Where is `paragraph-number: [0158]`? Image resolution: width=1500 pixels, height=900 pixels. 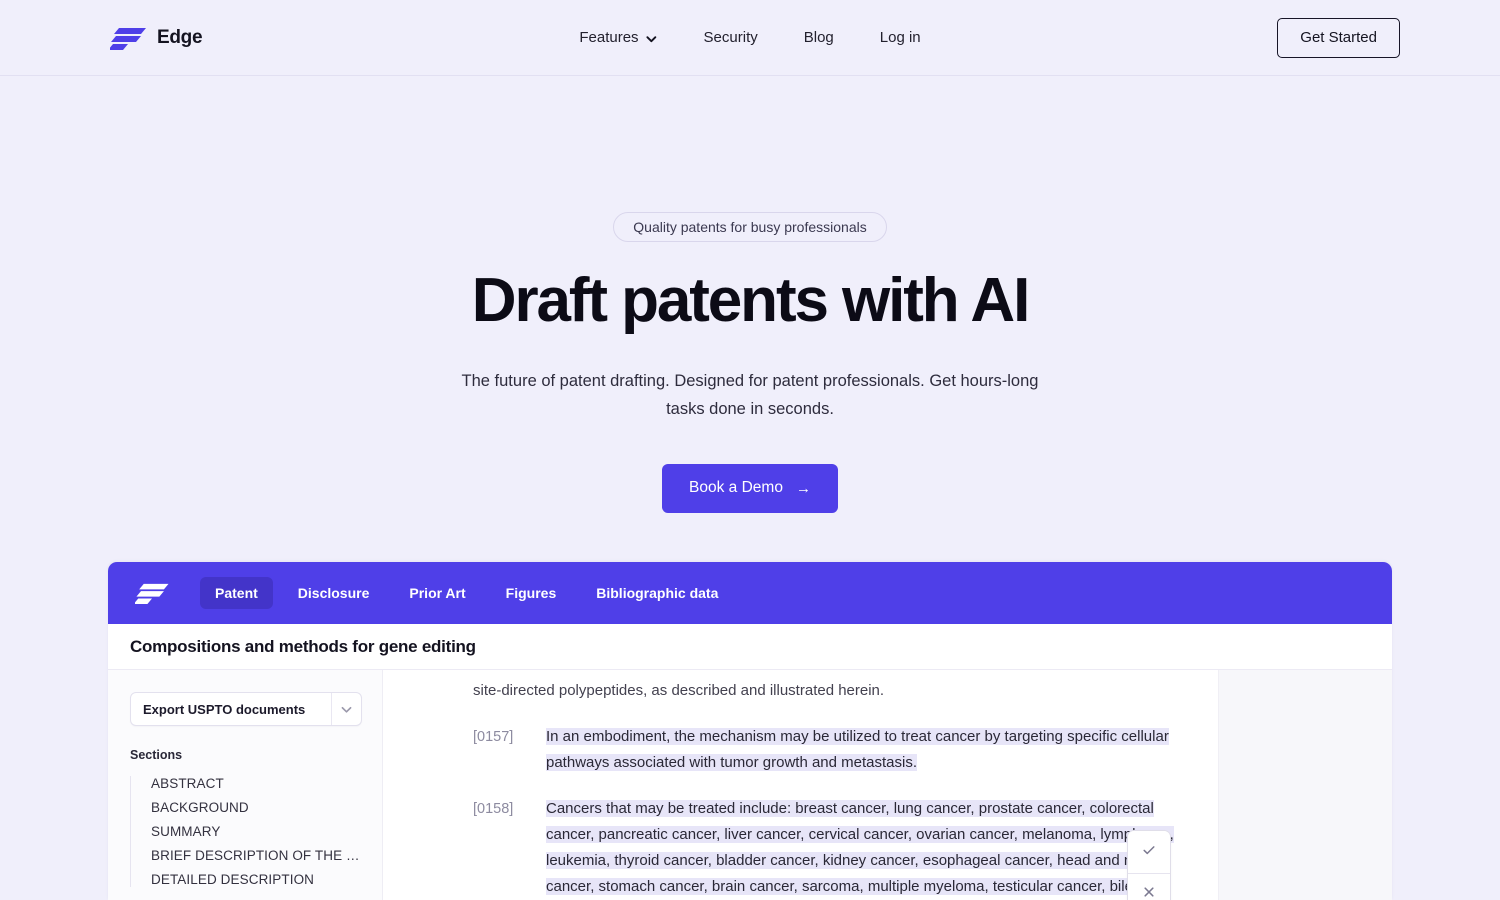 paragraph-number: [0158] is located at coordinates (493, 809).